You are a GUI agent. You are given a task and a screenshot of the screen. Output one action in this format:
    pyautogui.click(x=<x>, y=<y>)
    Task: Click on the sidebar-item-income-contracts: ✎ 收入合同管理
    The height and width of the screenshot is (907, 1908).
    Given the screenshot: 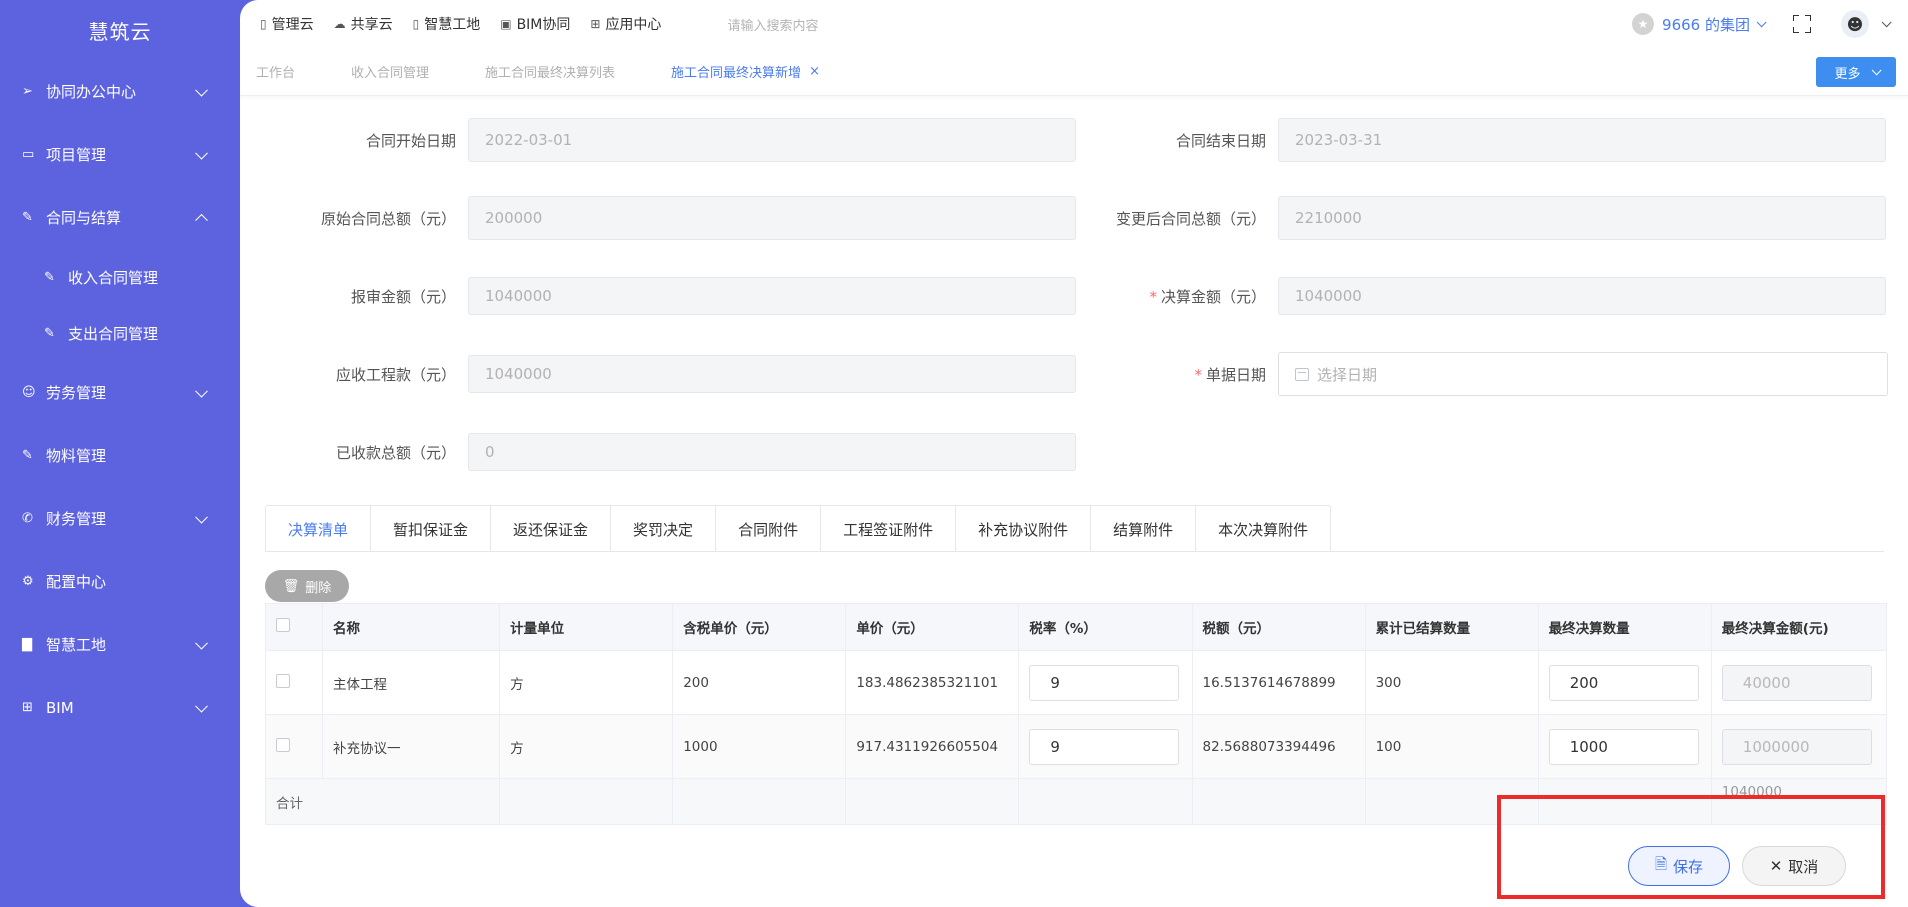 What is the action you would take?
    pyautogui.click(x=120, y=277)
    